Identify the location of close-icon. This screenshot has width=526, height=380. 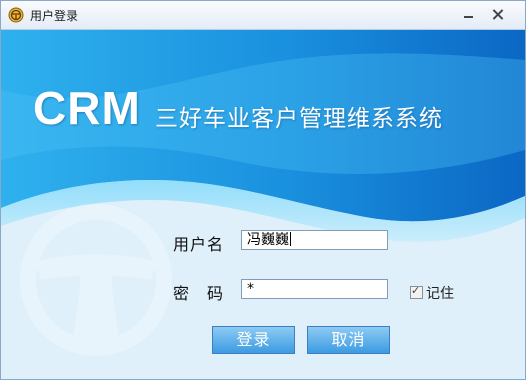
(498, 15).